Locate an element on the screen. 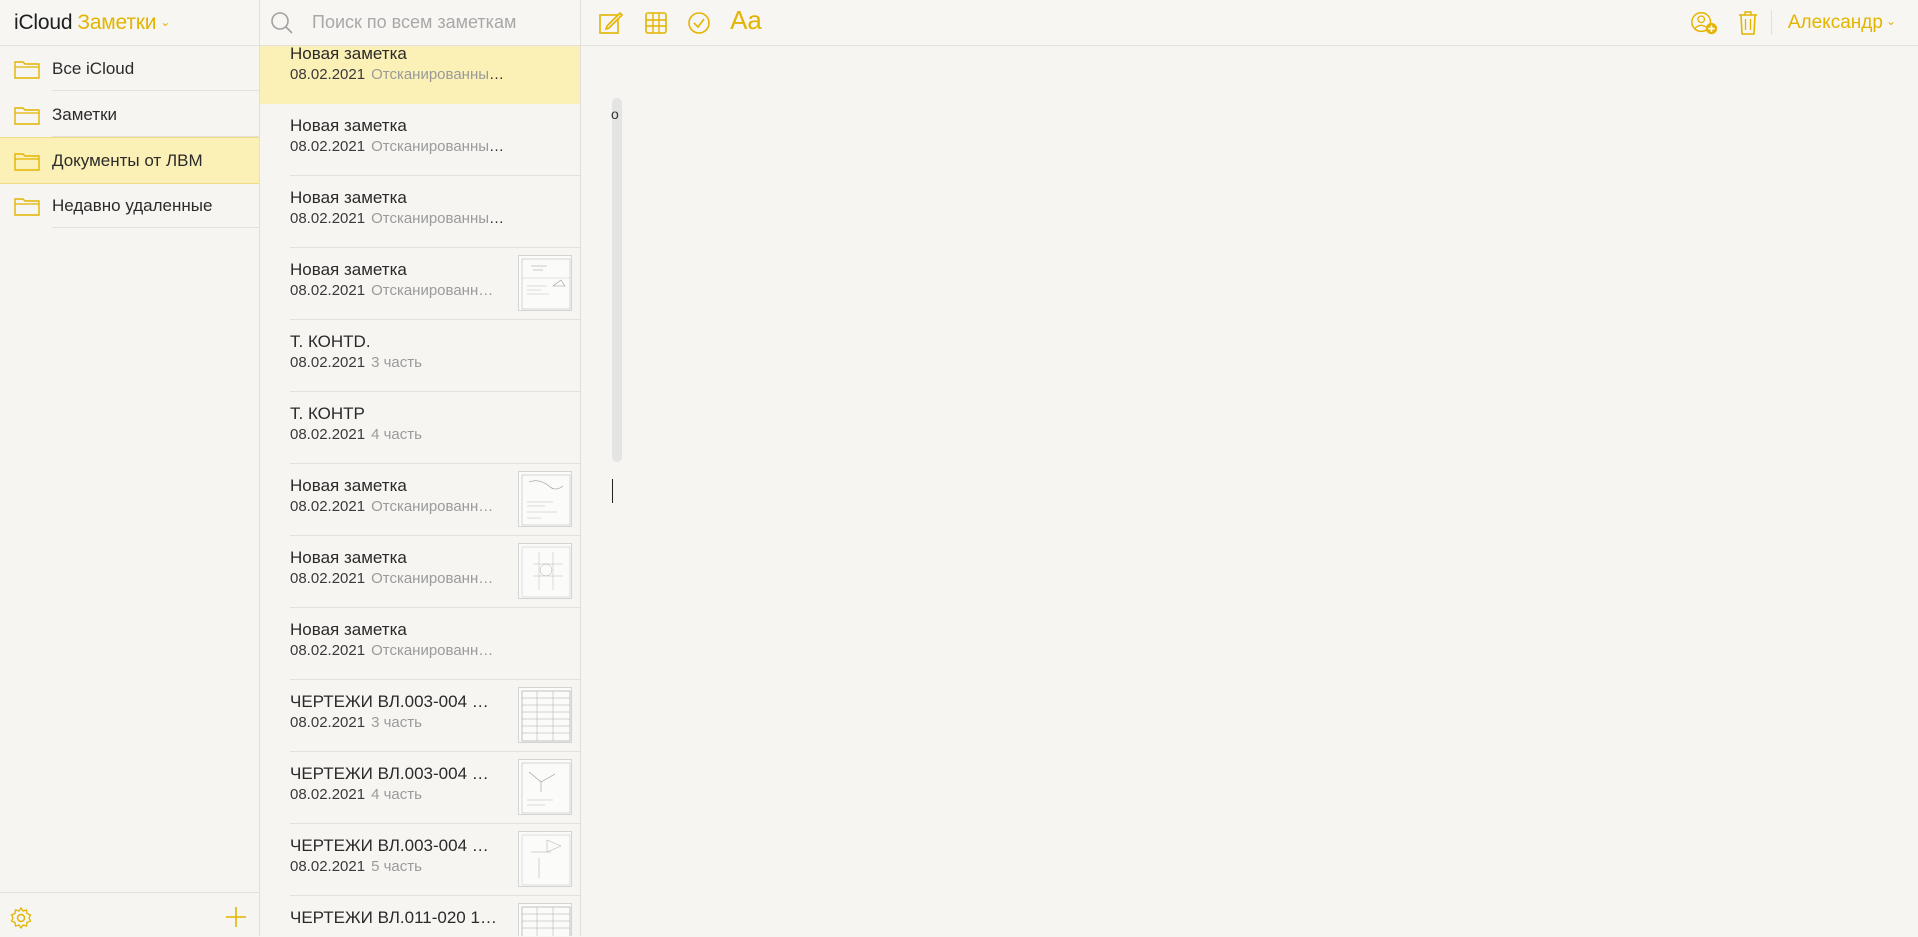 This screenshot has width=1918, height=937. add-person-icon is located at coordinates (1704, 23).